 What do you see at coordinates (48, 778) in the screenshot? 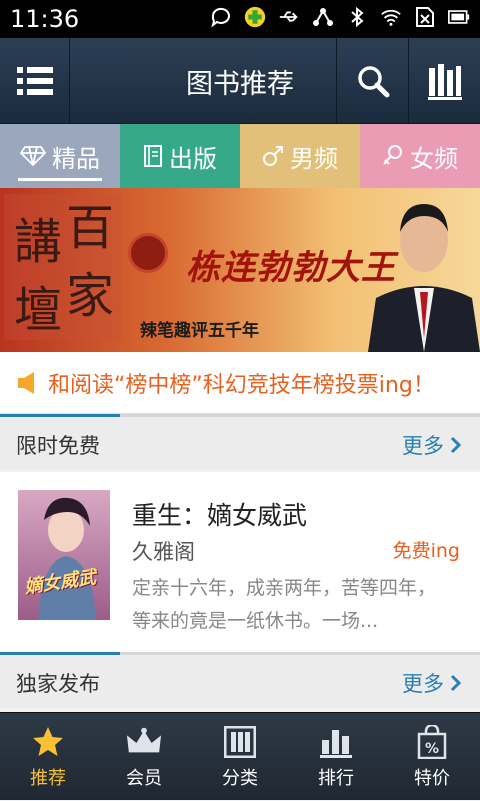
I see `nav-label: 推荐` at bounding box center [48, 778].